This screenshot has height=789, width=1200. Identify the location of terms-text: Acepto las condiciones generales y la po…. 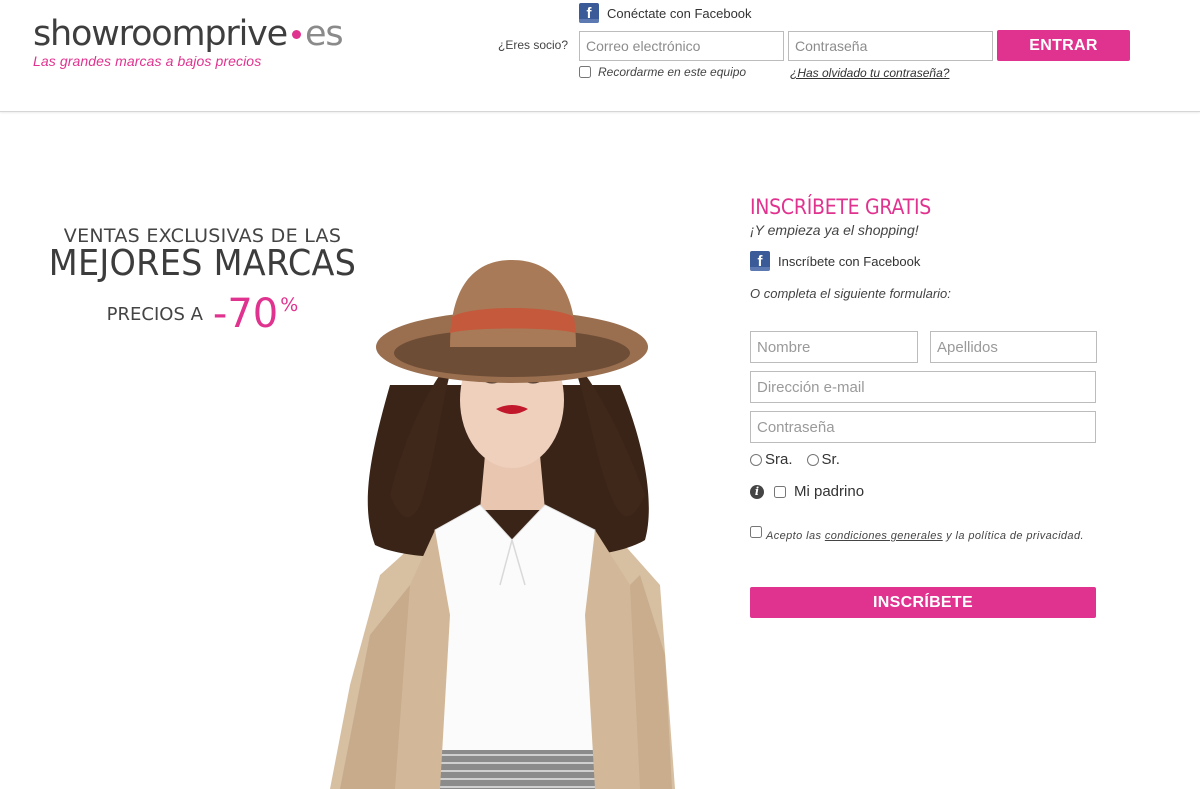
(925, 536).